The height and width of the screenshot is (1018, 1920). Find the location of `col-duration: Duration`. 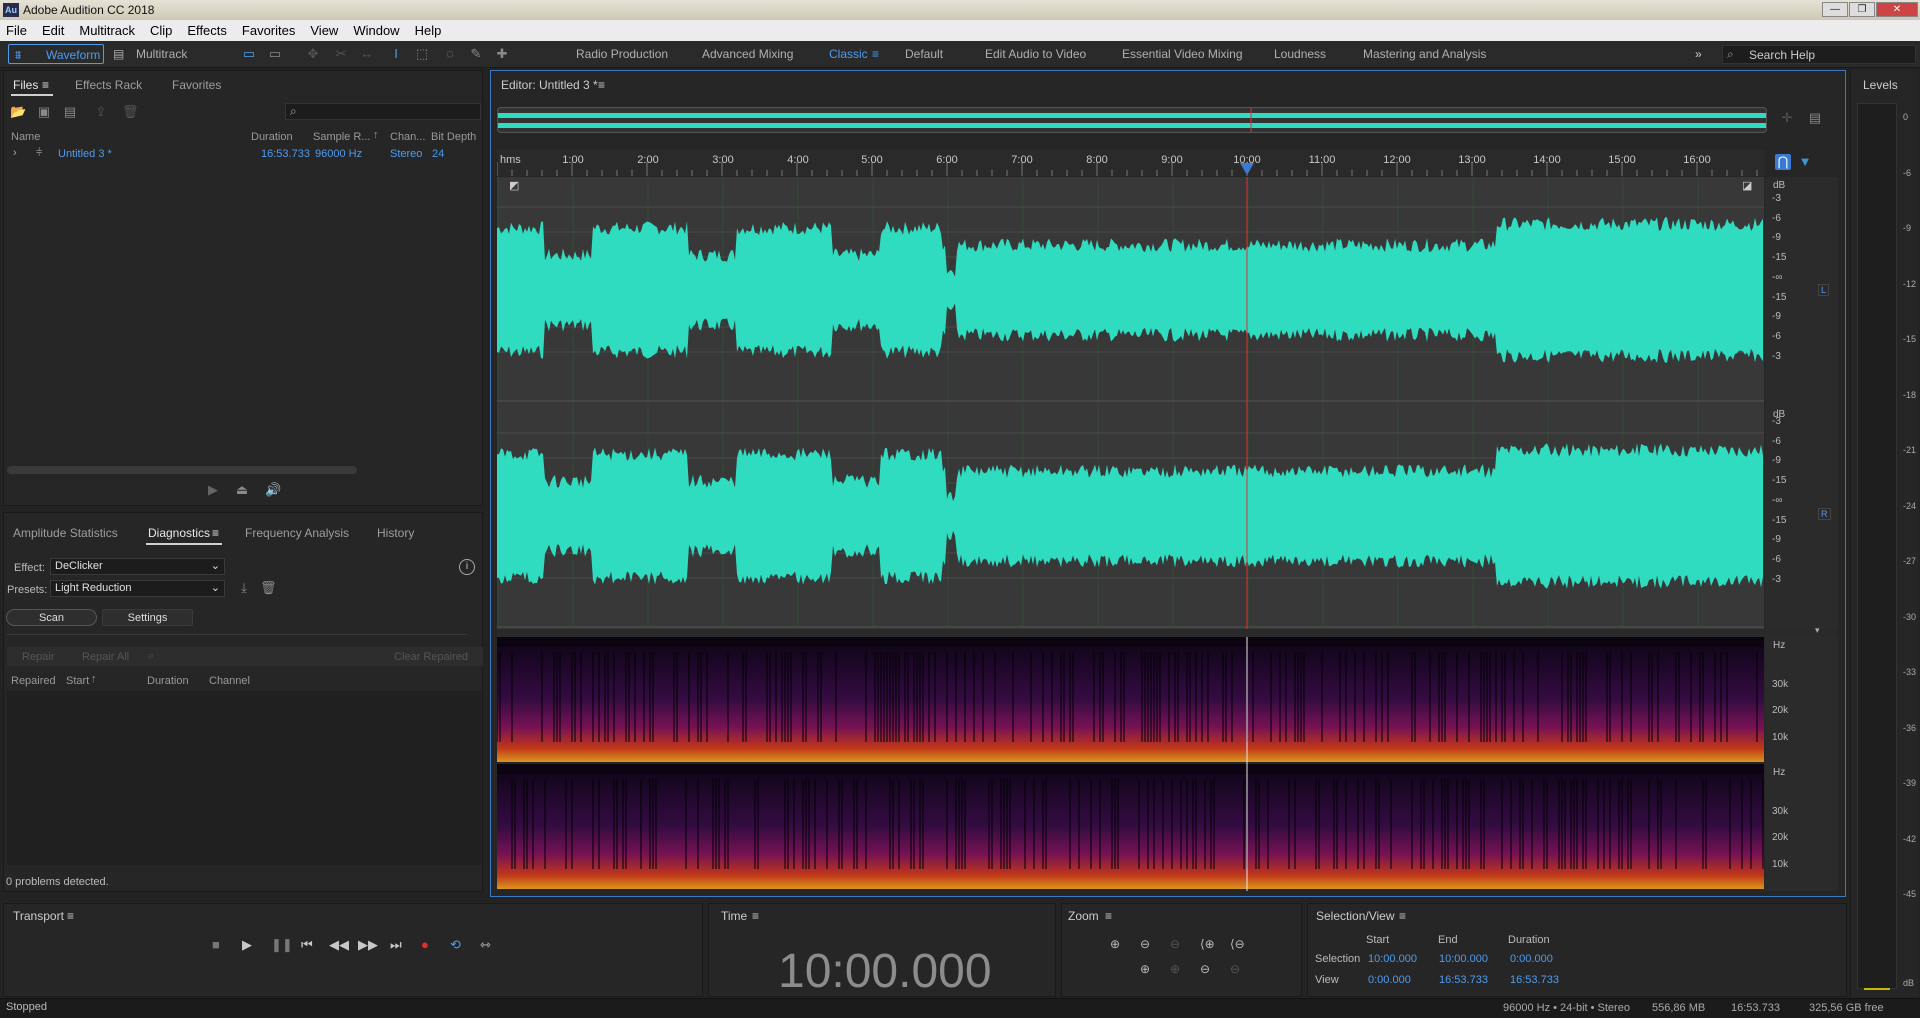

col-duration: Duration is located at coordinates (272, 137).